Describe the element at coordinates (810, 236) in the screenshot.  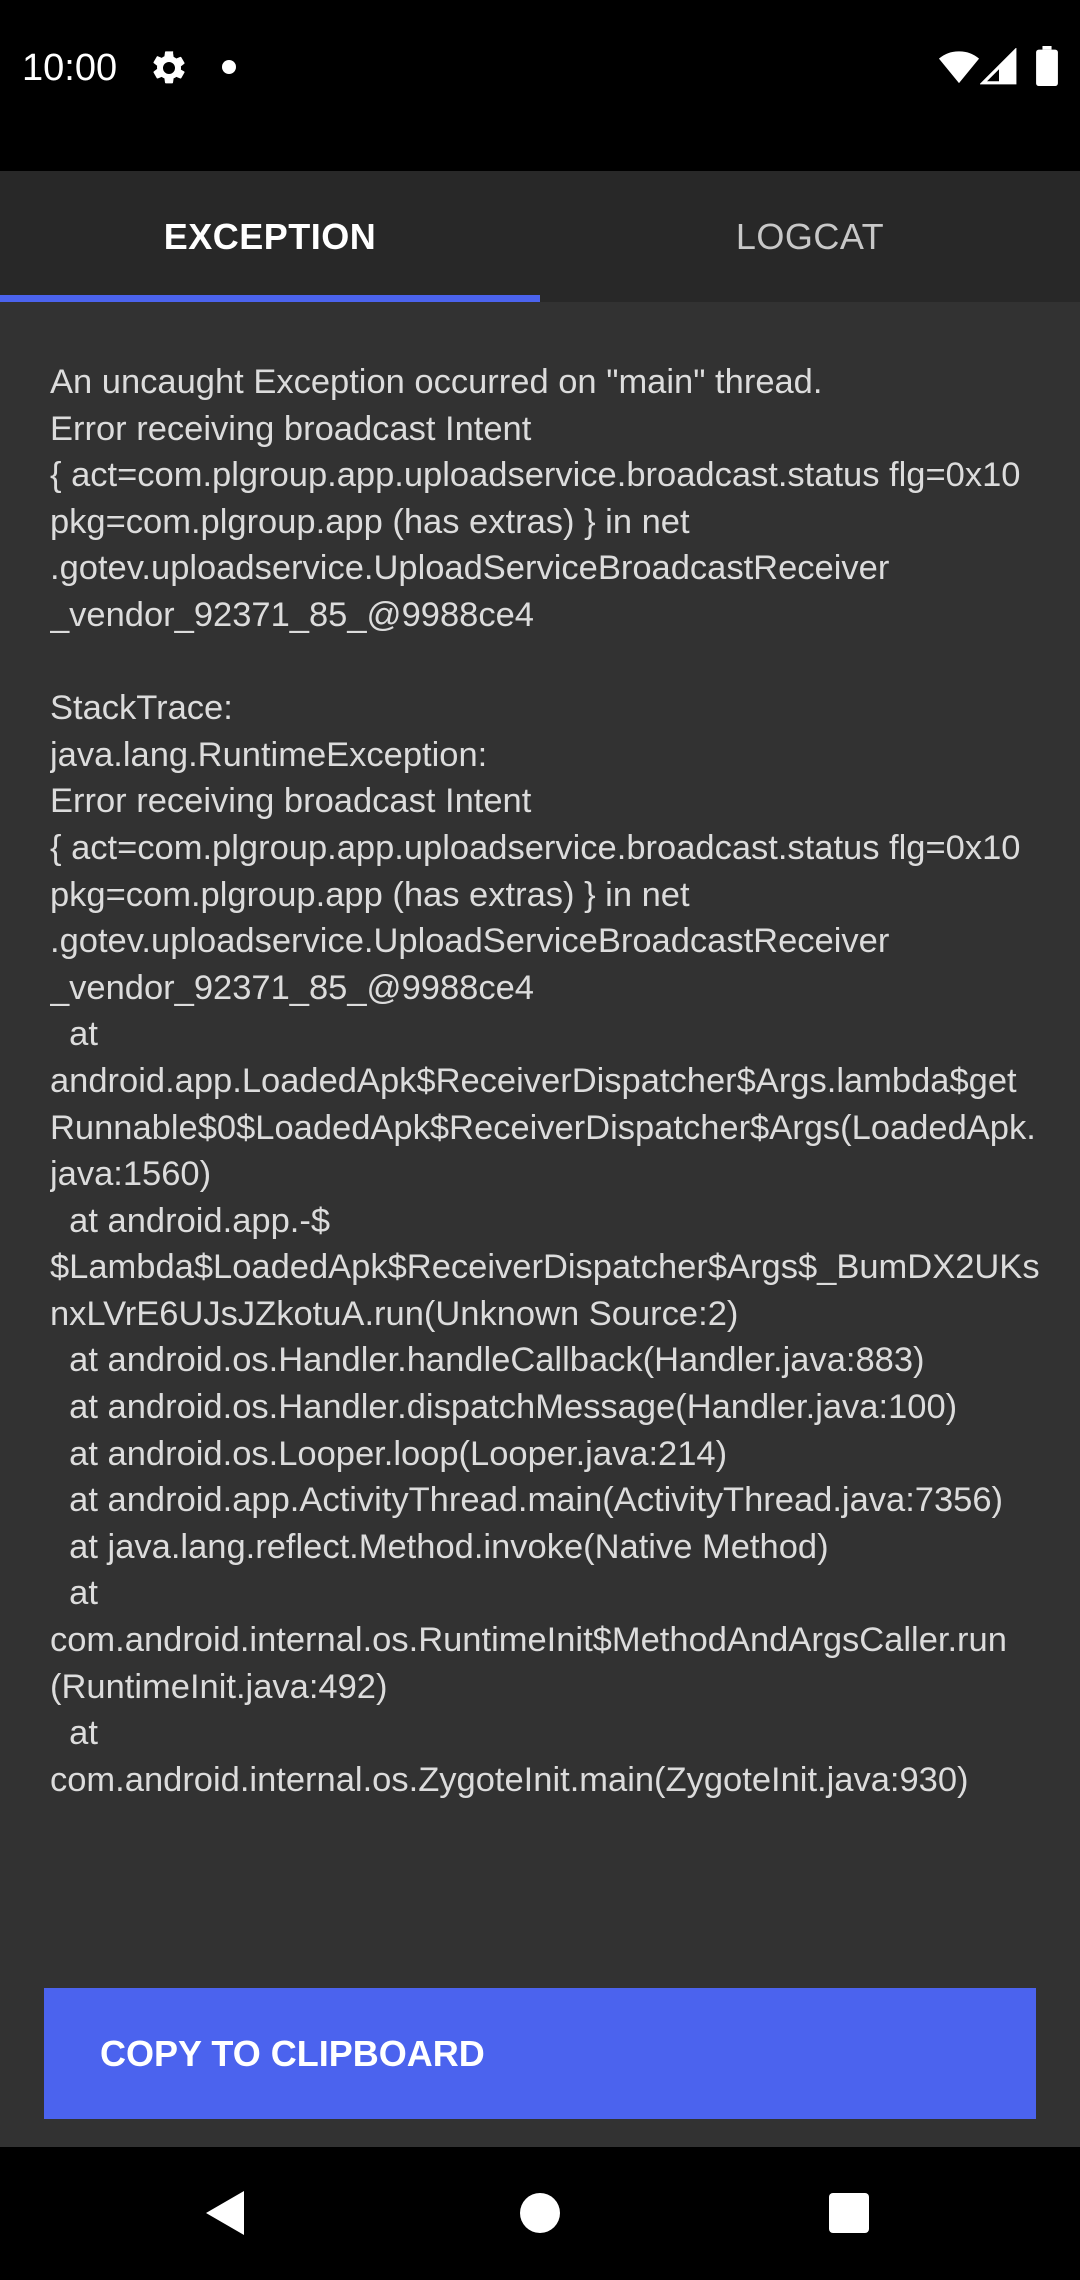
I see `tab-logcat: LOGCAT` at that location.